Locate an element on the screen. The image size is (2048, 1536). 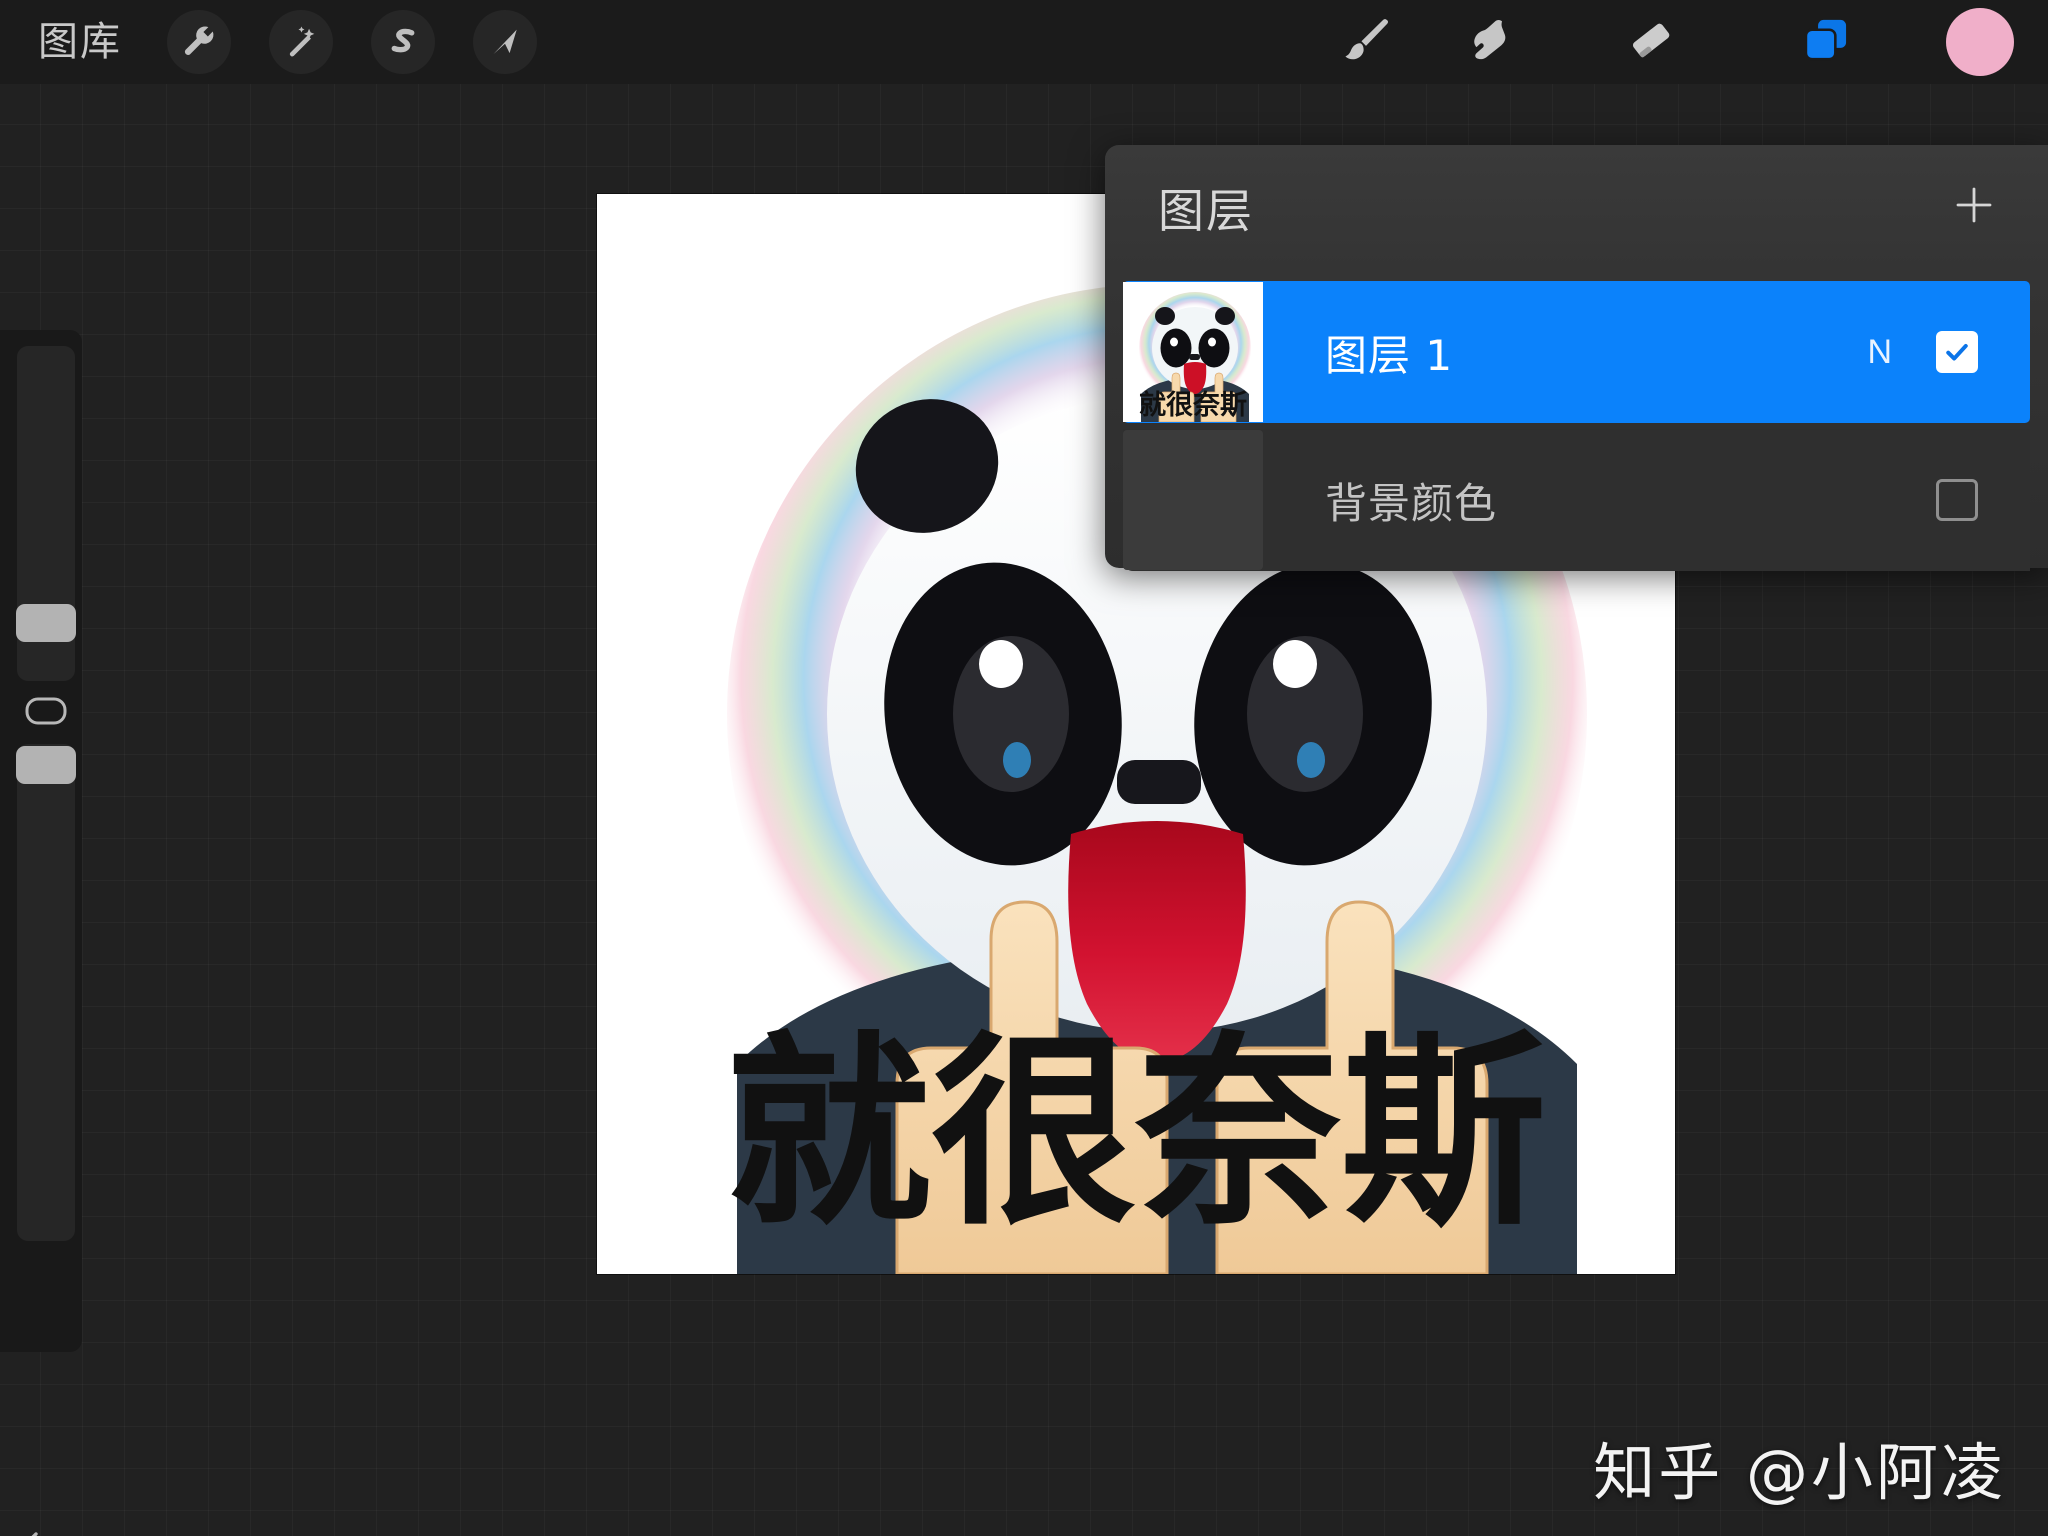
arrow-transform-icon is located at coordinates (505, 42).